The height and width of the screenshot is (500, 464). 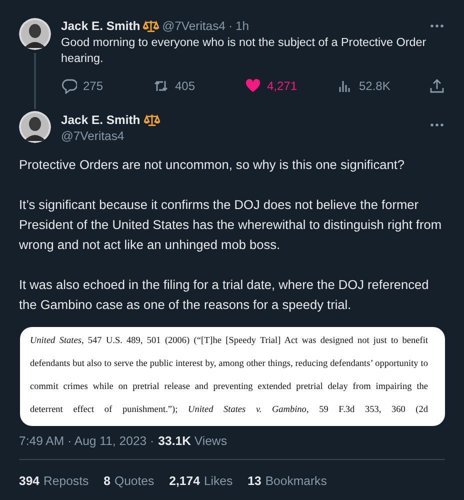 What do you see at coordinates (212, 165) in the screenshot?
I see `tweet-text: Protective Orders are not uncommon, so why is this one significant?` at bounding box center [212, 165].